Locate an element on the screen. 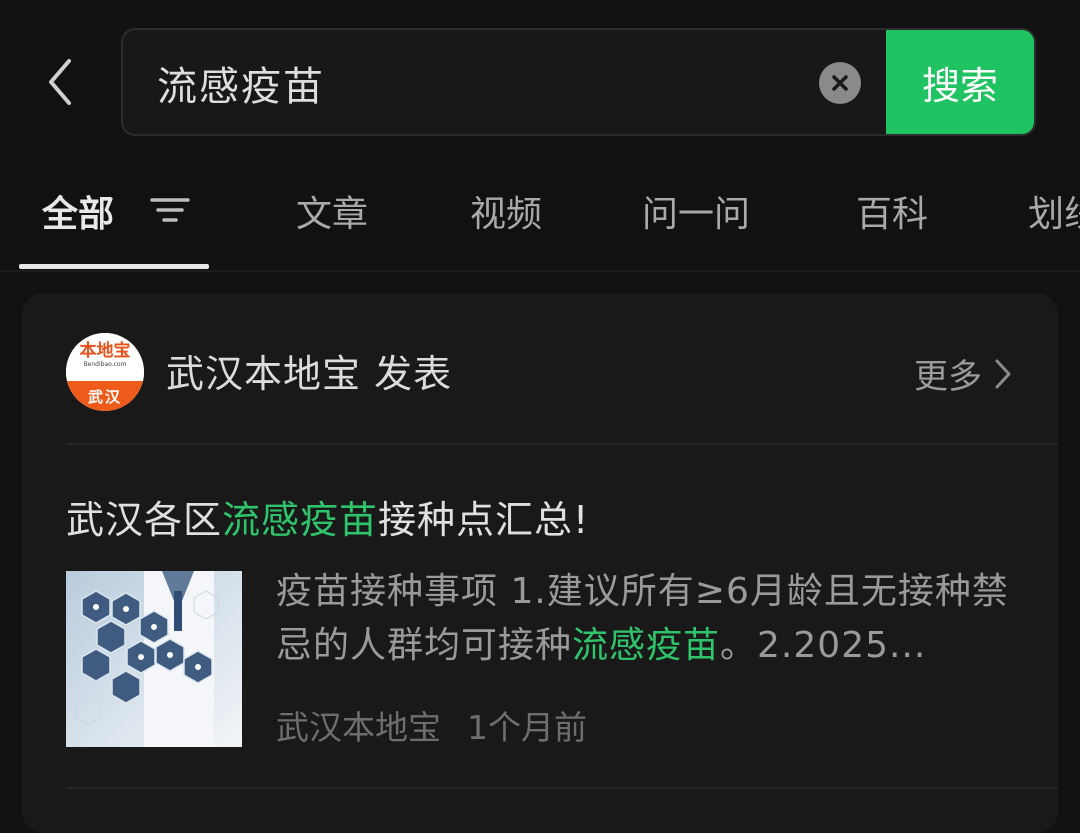 Image resolution: width=1080 pixels, height=833 pixels. tab-all: 全部 is located at coordinates (78, 211).